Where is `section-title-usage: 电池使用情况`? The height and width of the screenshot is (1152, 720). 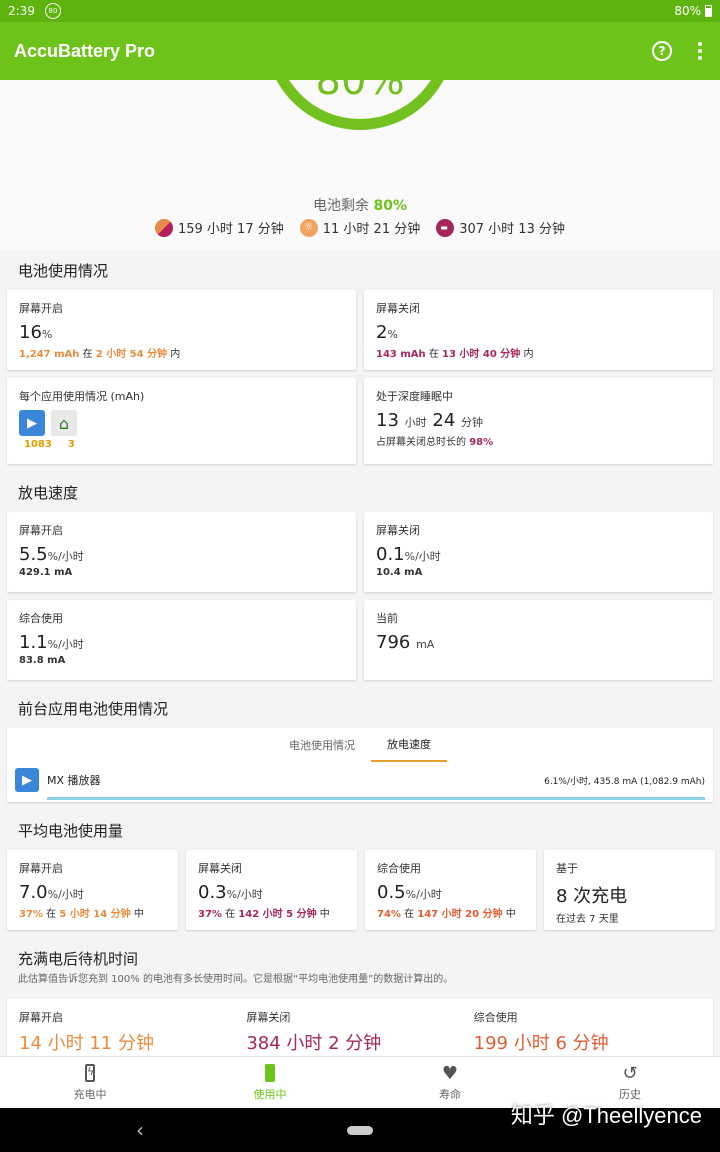 section-title-usage: 电池使用情况 is located at coordinates (63, 270).